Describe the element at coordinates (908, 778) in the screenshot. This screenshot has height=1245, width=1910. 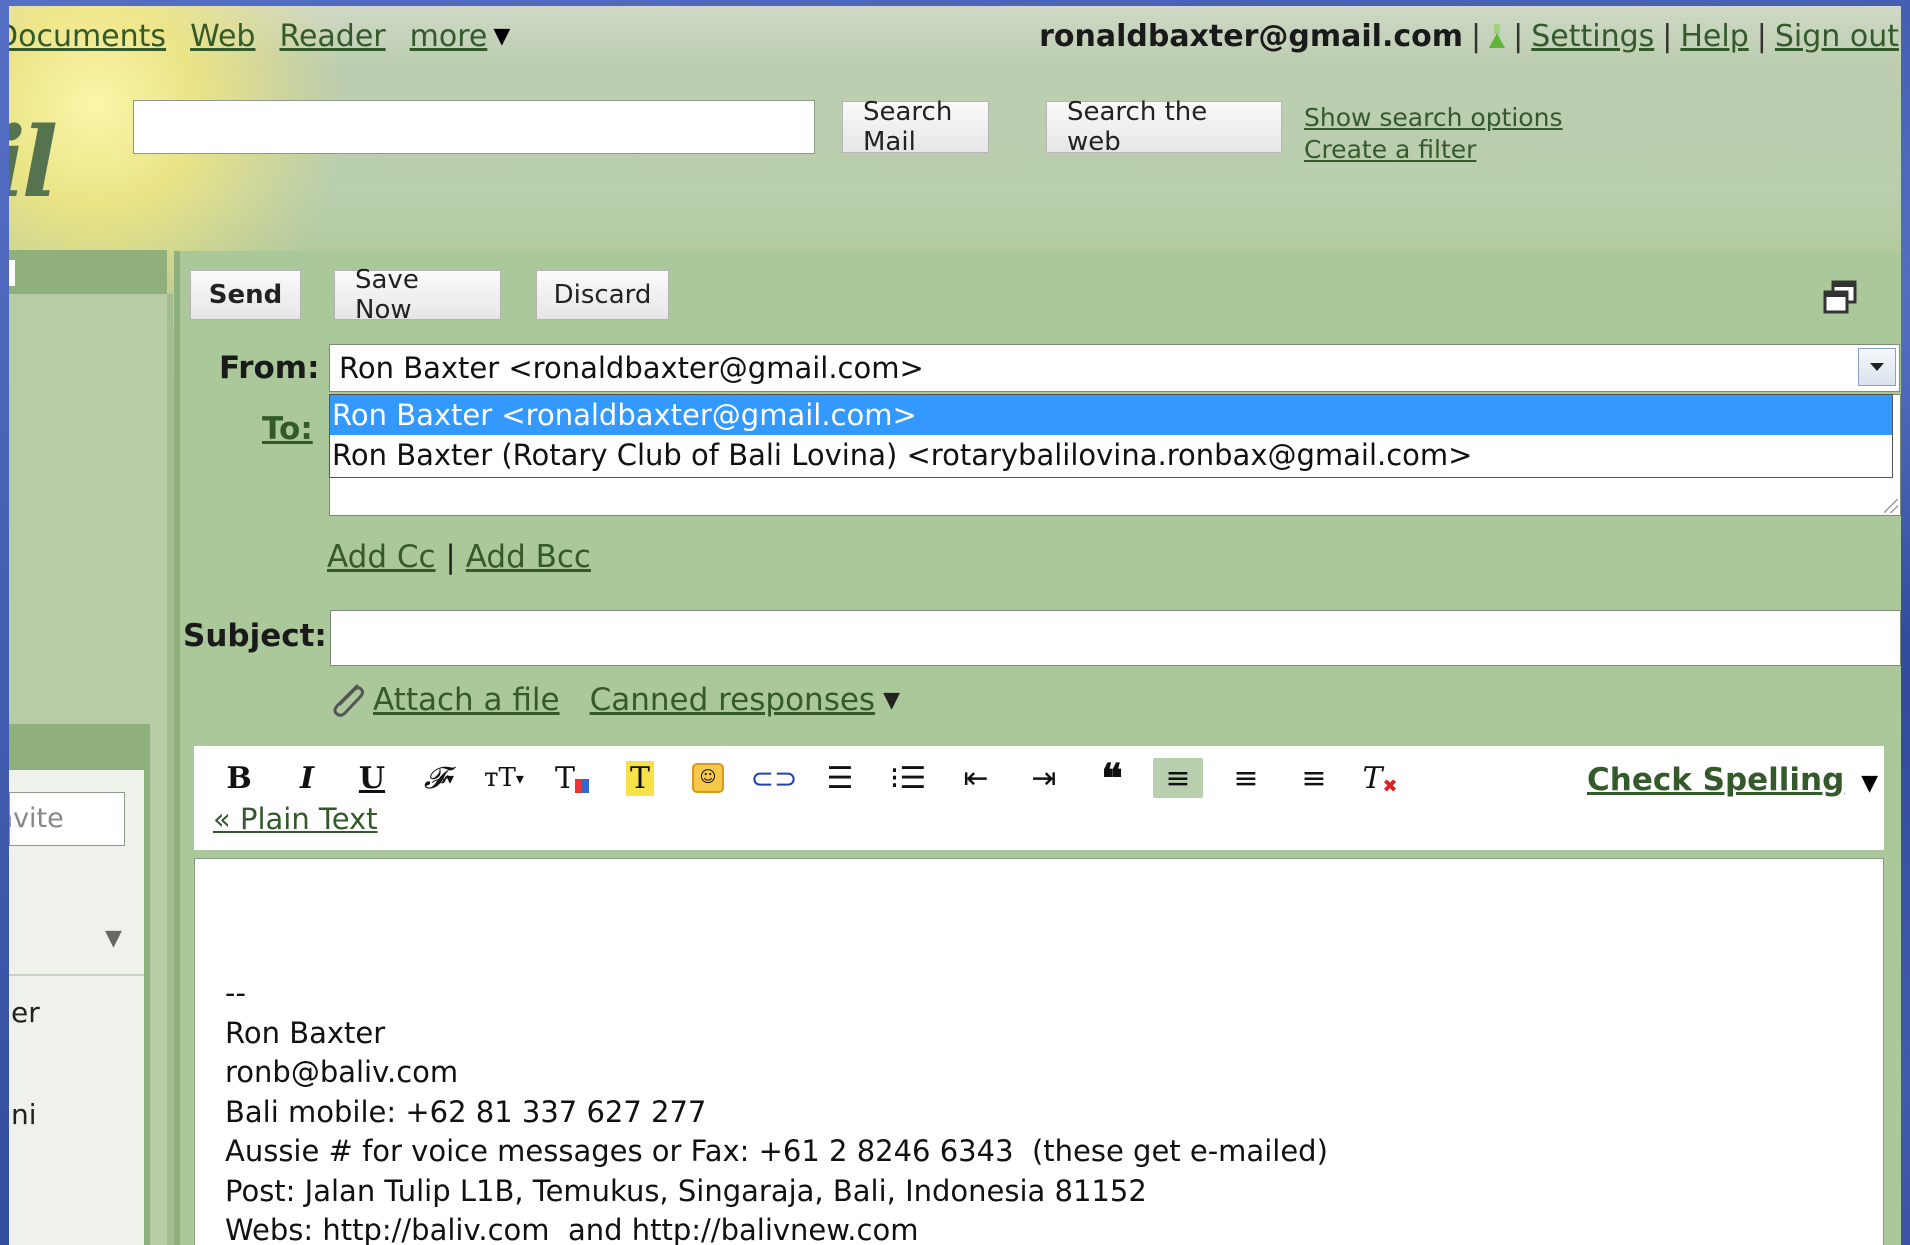
I see `bulleted-list-icon: ⁝☰` at that location.